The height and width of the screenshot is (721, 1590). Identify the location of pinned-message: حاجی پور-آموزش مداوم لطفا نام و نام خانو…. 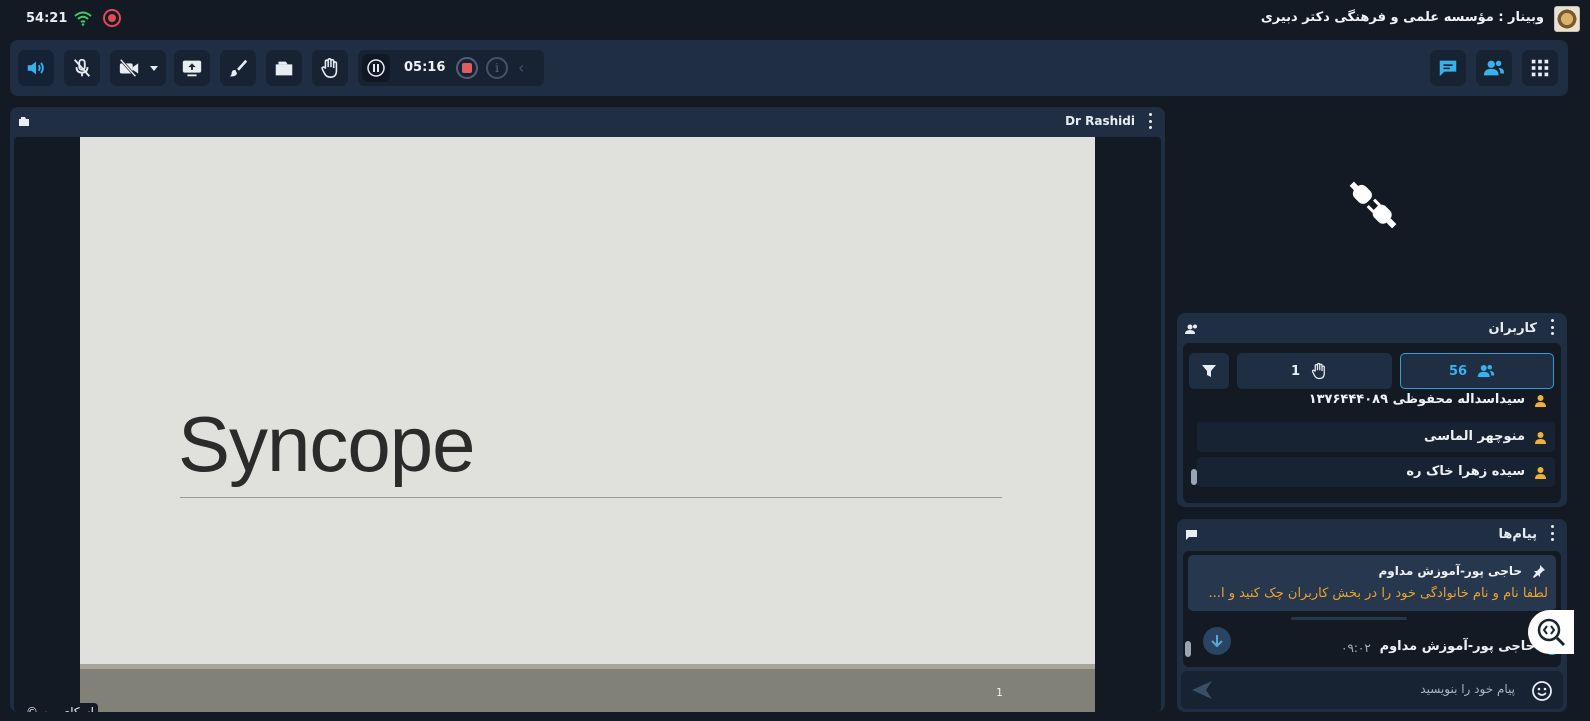
(1372, 583).